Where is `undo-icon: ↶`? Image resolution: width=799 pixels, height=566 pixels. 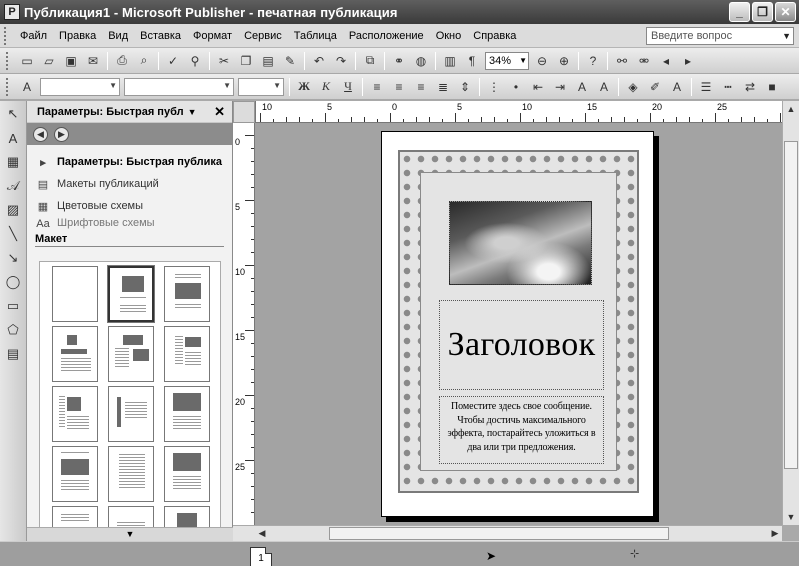 undo-icon: ↶ is located at coordinates (319, 61).